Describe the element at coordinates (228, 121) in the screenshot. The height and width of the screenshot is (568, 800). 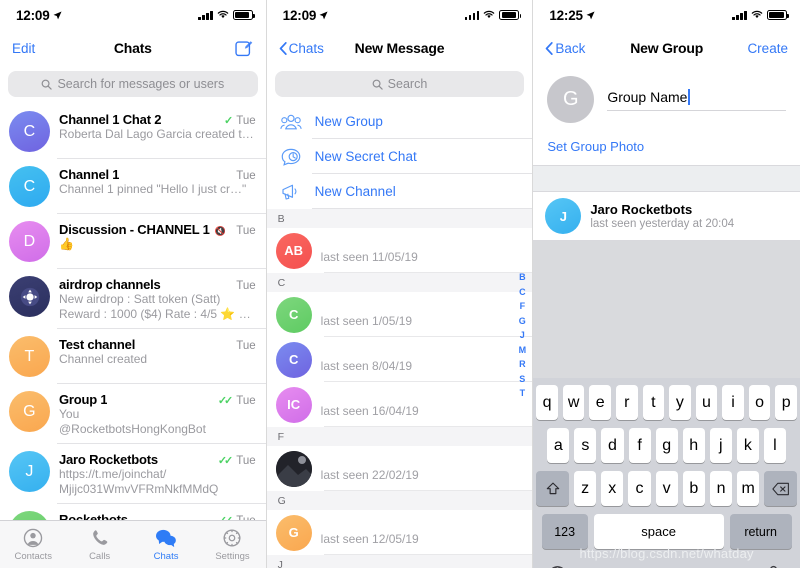
I see `read-receipt-icon: ✓` at that location.